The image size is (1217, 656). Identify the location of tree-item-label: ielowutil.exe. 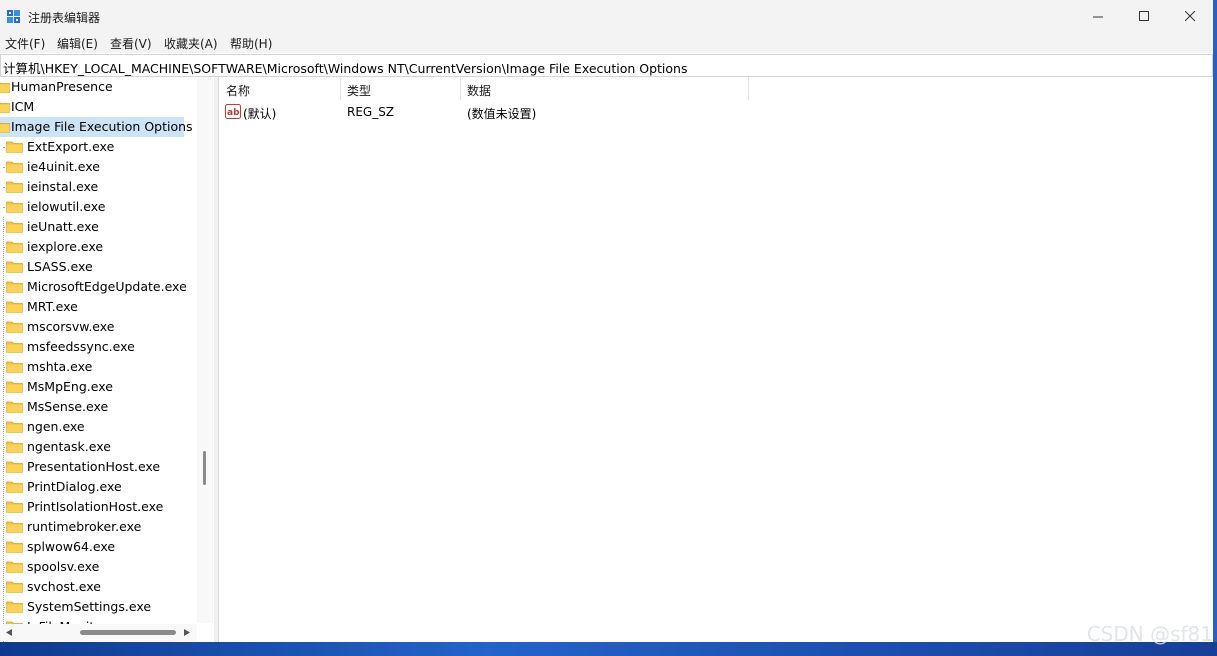
(66, 206).